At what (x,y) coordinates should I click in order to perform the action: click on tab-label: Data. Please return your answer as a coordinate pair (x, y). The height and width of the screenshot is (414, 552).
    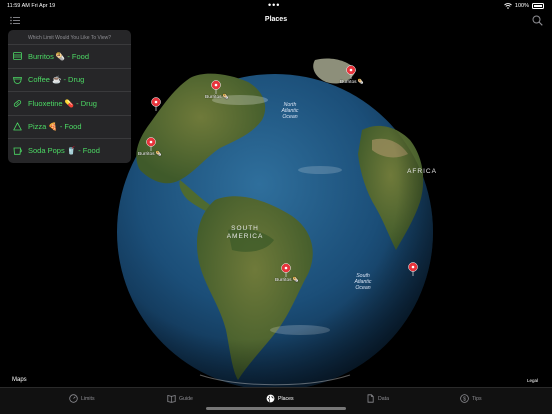
    Looking at the image, I should click on (383, 398).